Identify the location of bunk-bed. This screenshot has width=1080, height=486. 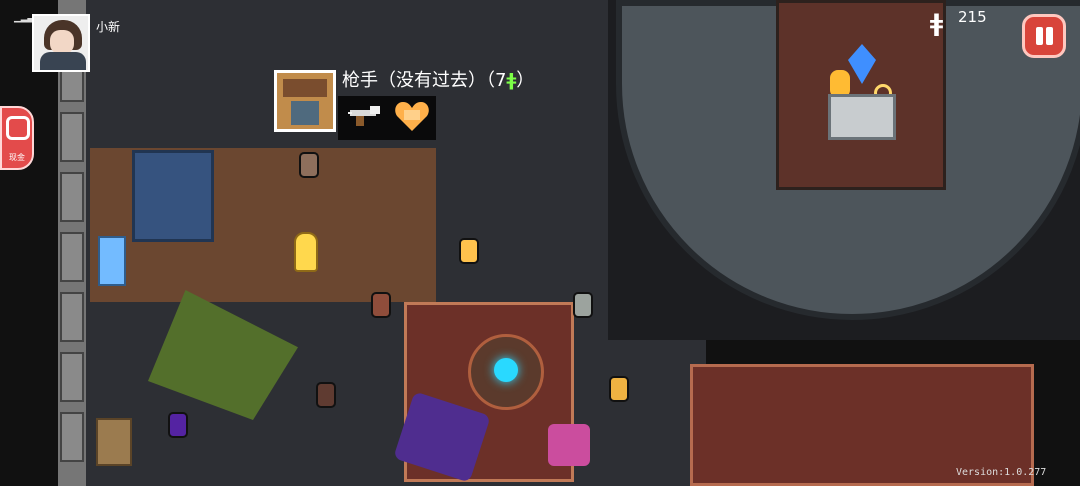
(173, 196).